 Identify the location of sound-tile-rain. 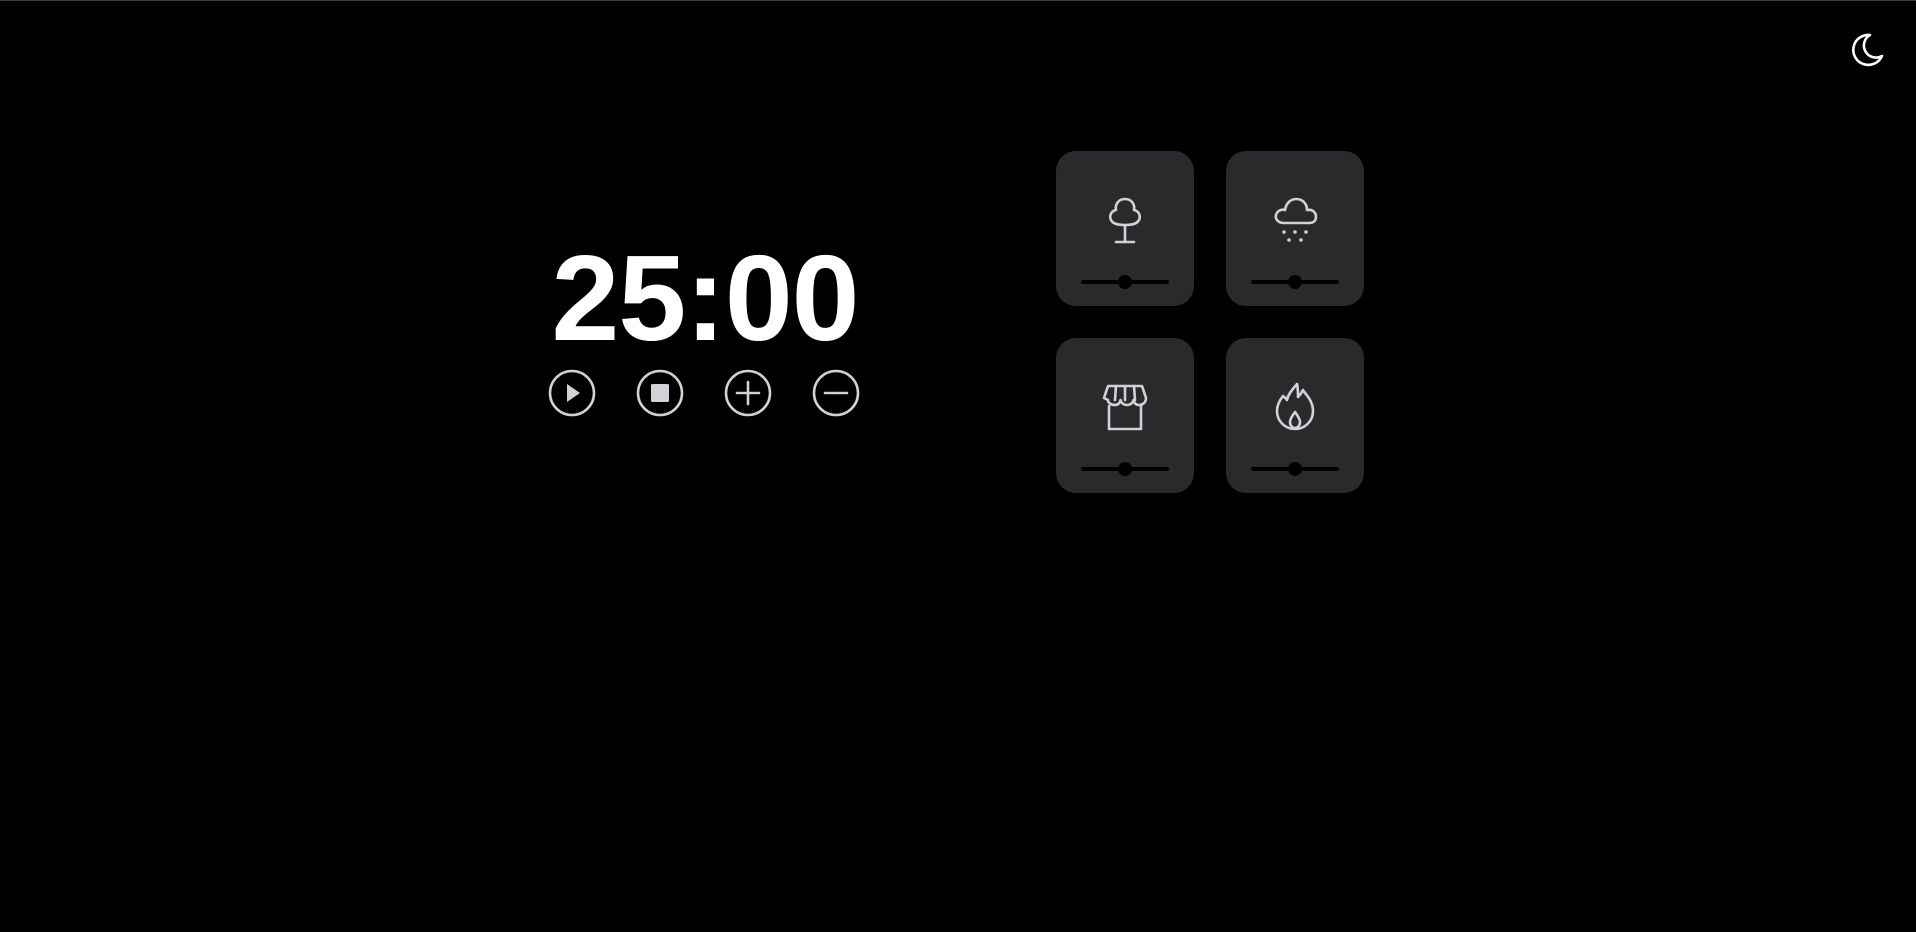
(1295, 228).